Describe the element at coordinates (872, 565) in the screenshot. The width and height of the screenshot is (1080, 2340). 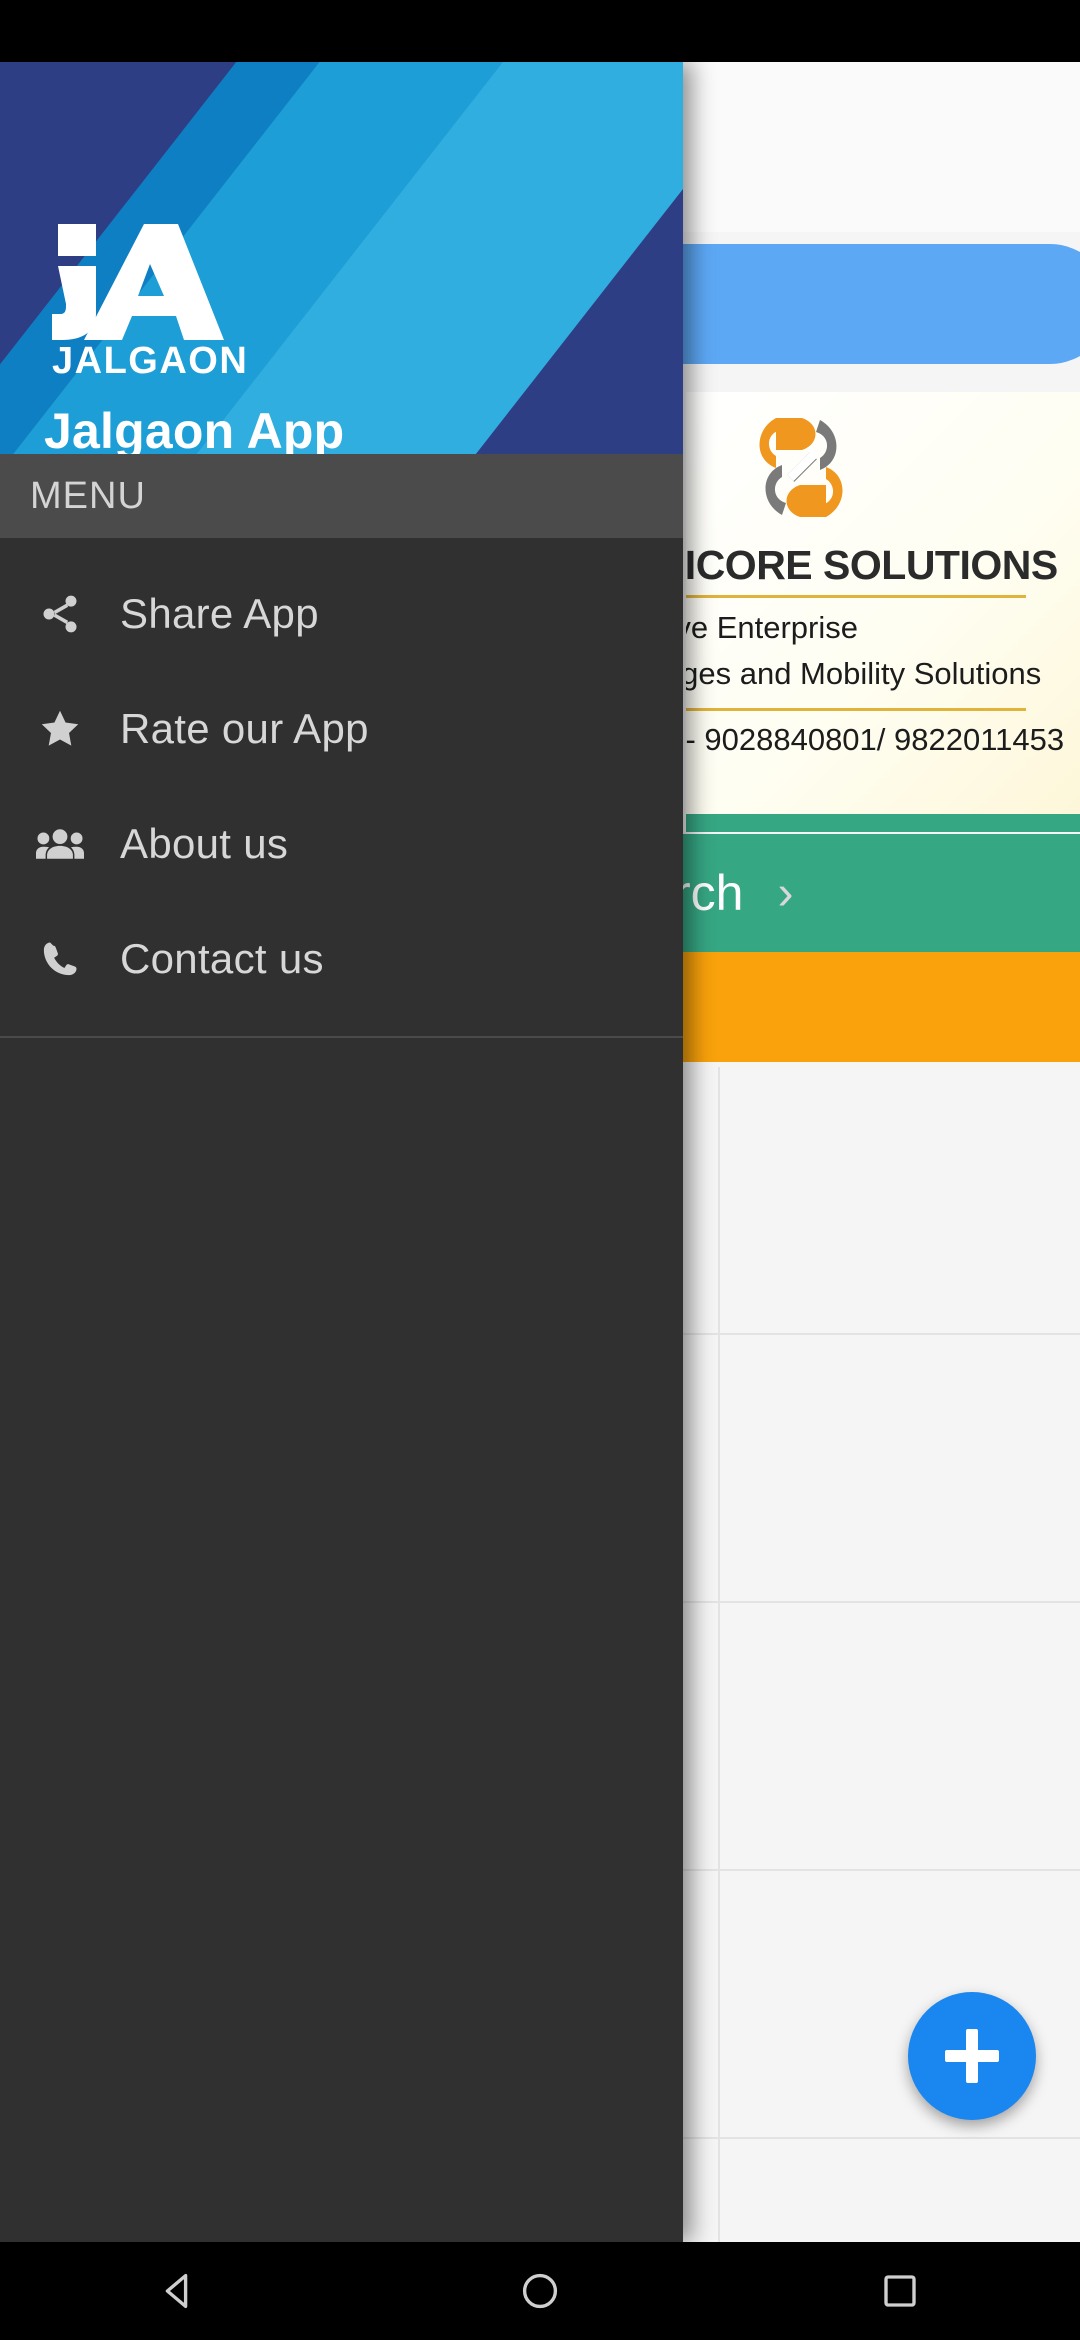
I see `ad-company-name: MULTICORE SOLUTIONS` at that location.